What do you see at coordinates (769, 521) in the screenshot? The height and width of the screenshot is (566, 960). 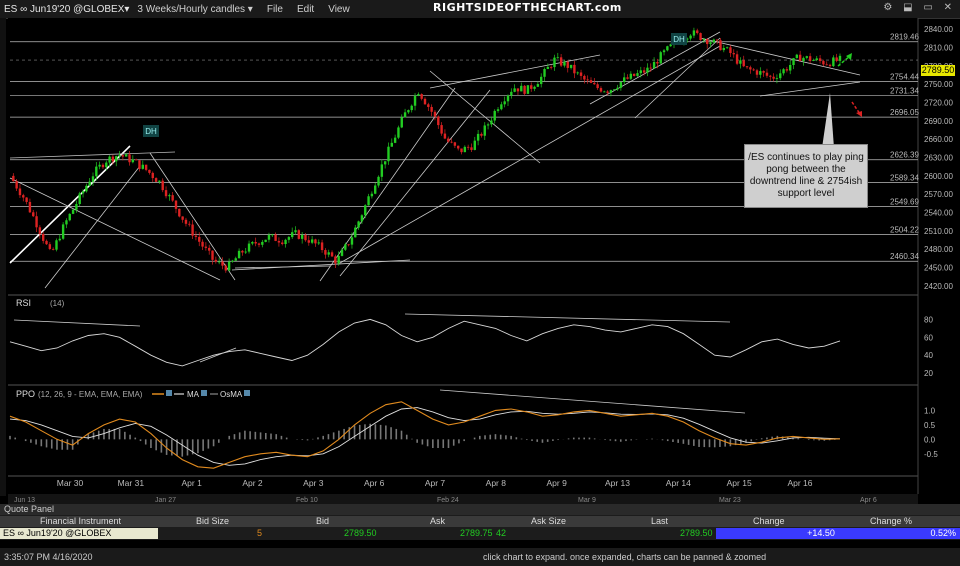 I see `col-change: Change` at bounding box center [769, 521].